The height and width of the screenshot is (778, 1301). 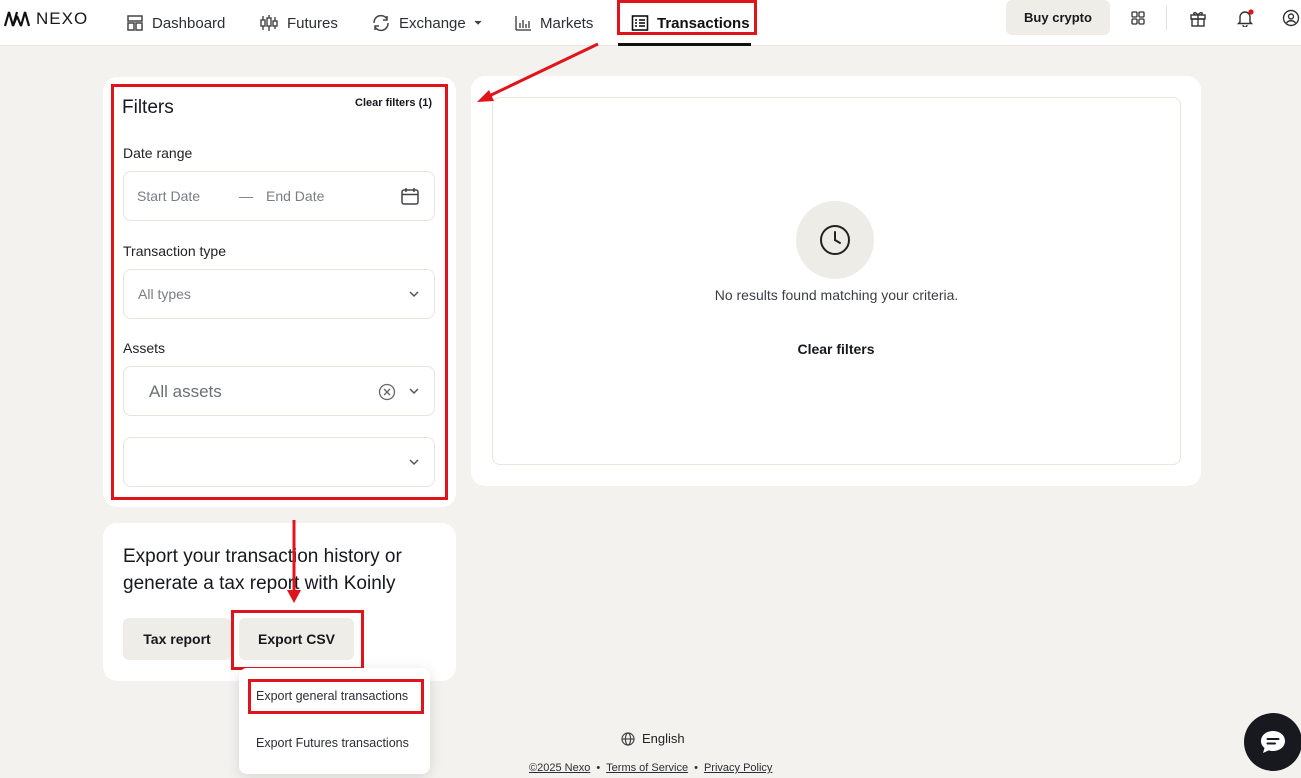 I want to click on nav-markets: Markets, so click(x=553, y=23).